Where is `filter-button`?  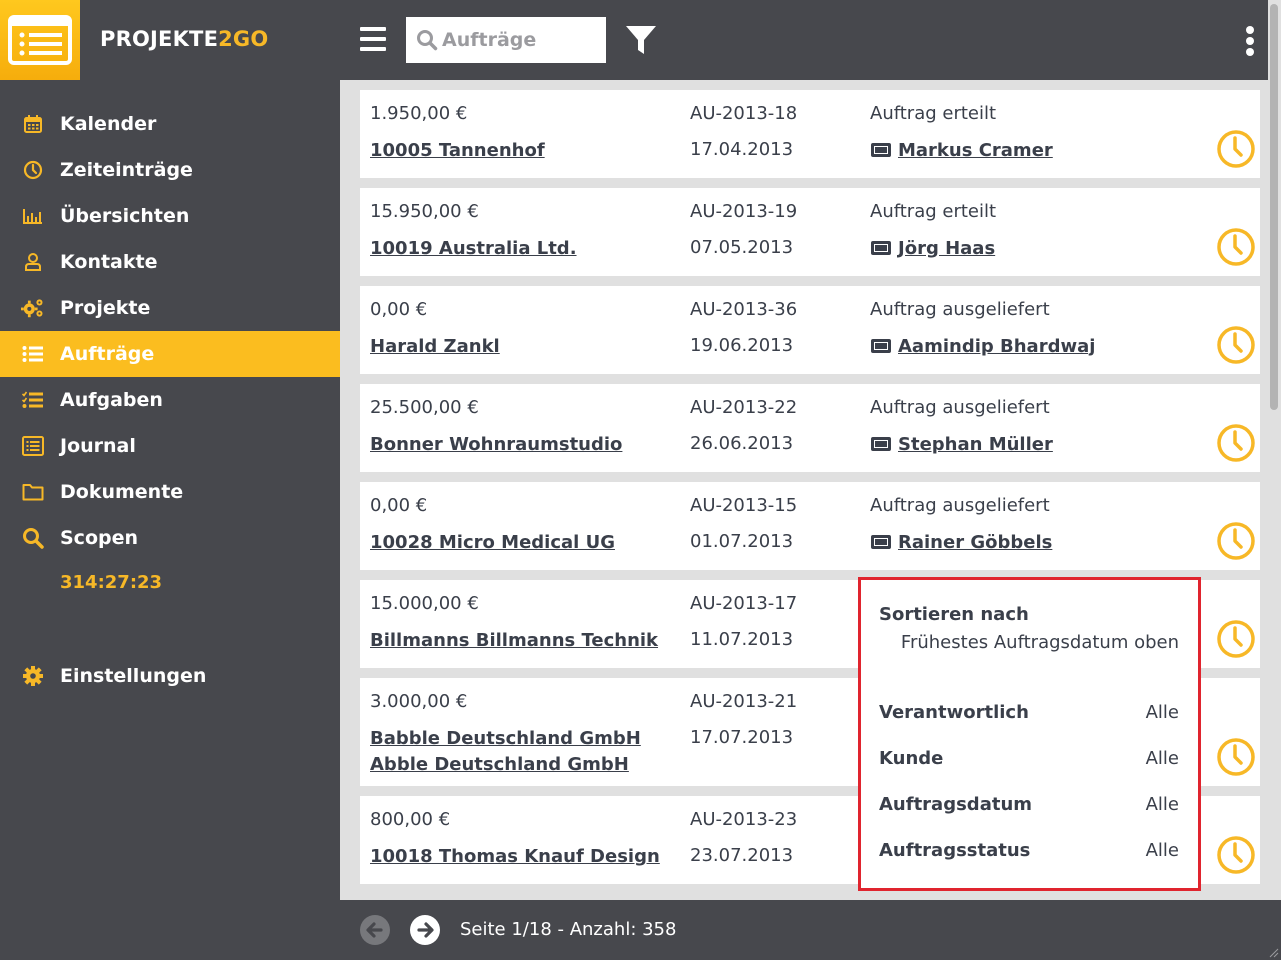
filter-button is located at coordinates (641, 42).